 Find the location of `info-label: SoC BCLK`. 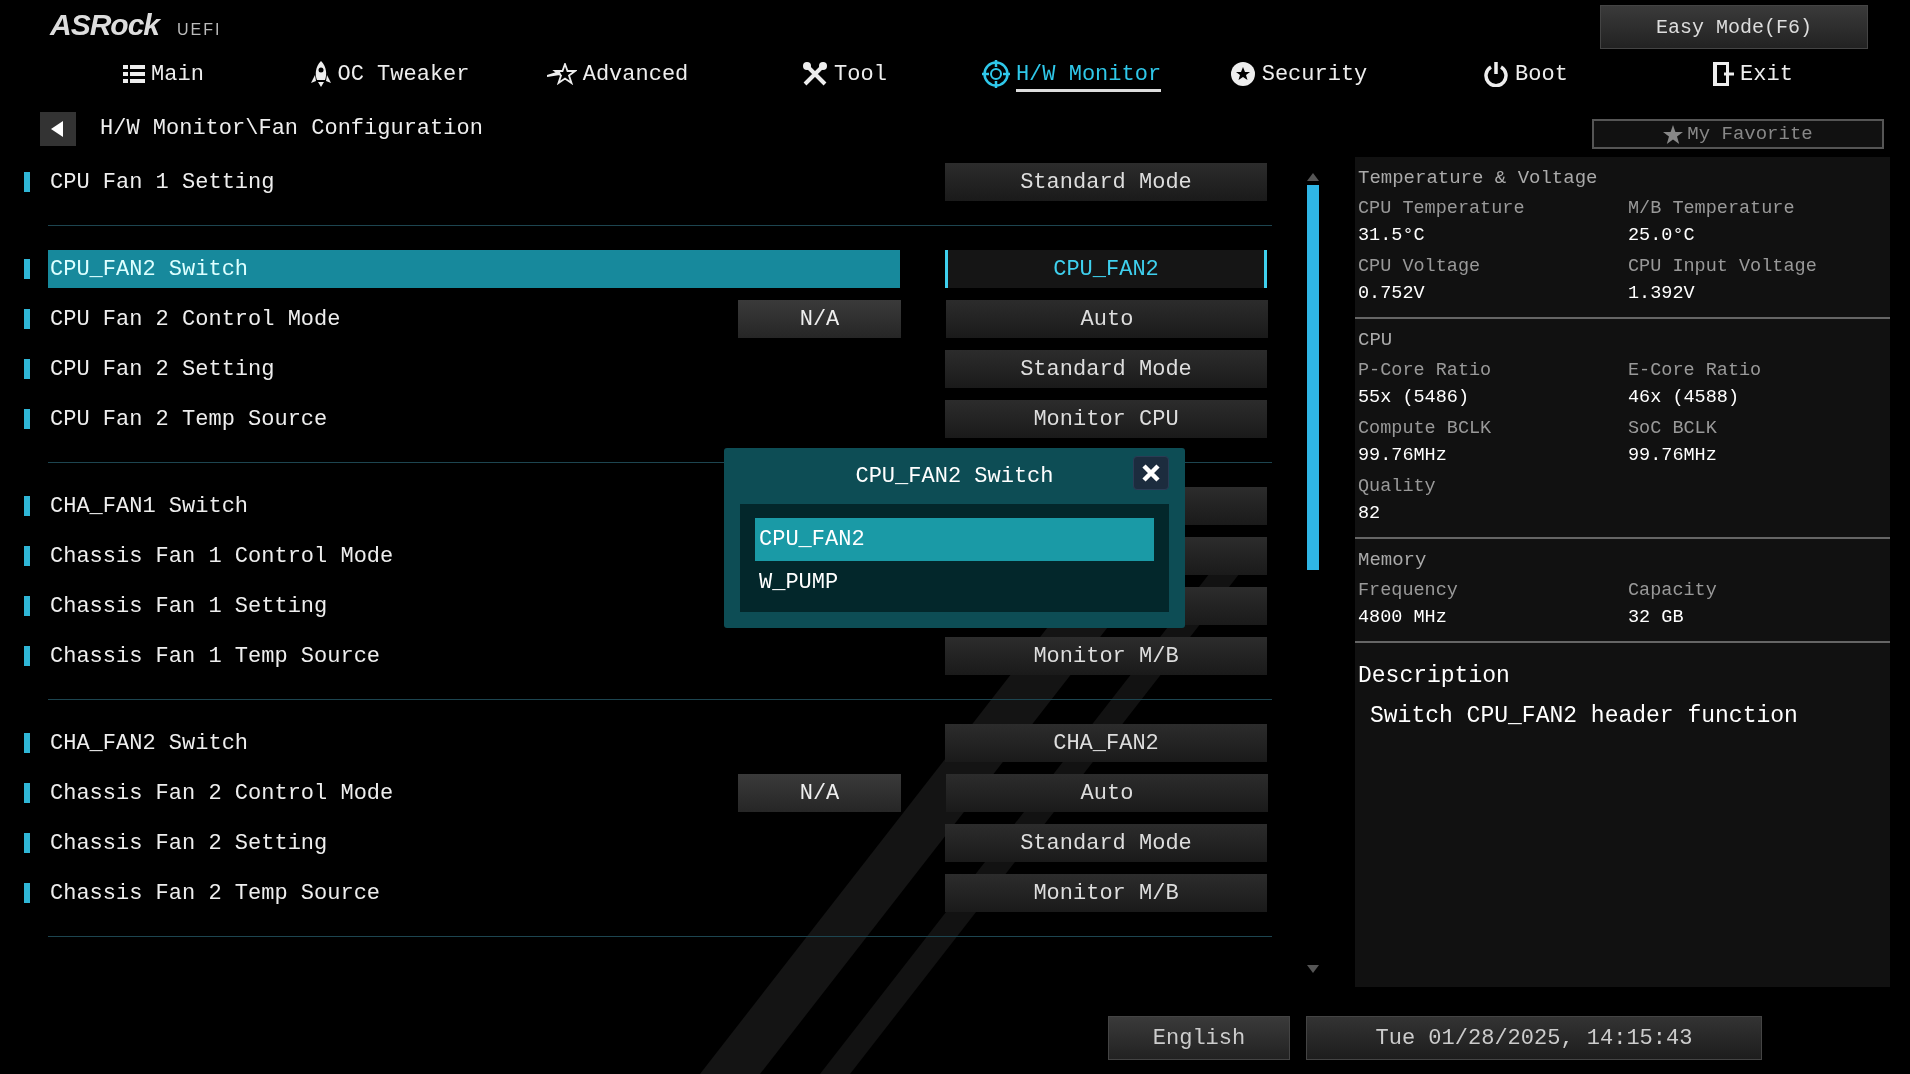

info-label: SoC BCLK is located at coordinates (1673, 429).